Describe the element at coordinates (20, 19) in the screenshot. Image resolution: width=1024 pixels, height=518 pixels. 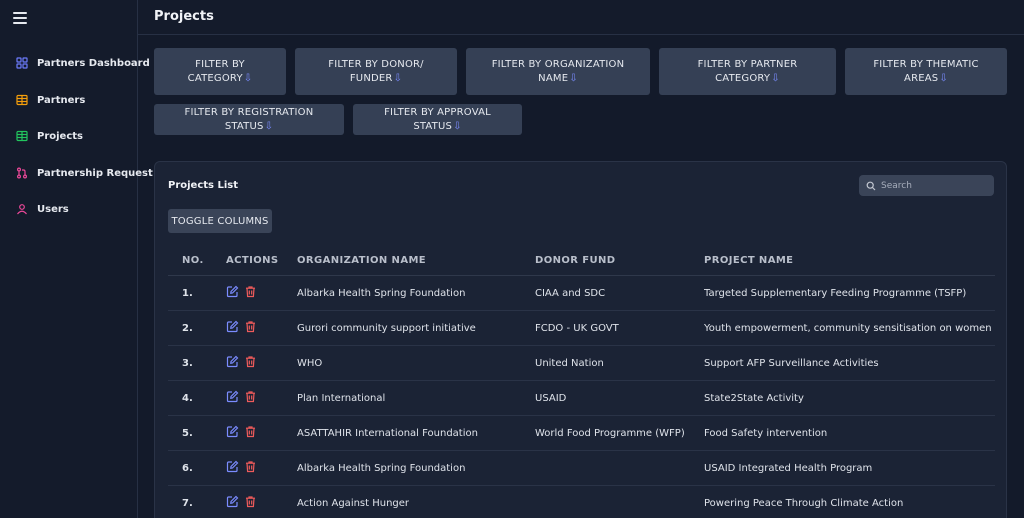
I see `menu-icon` at that location.